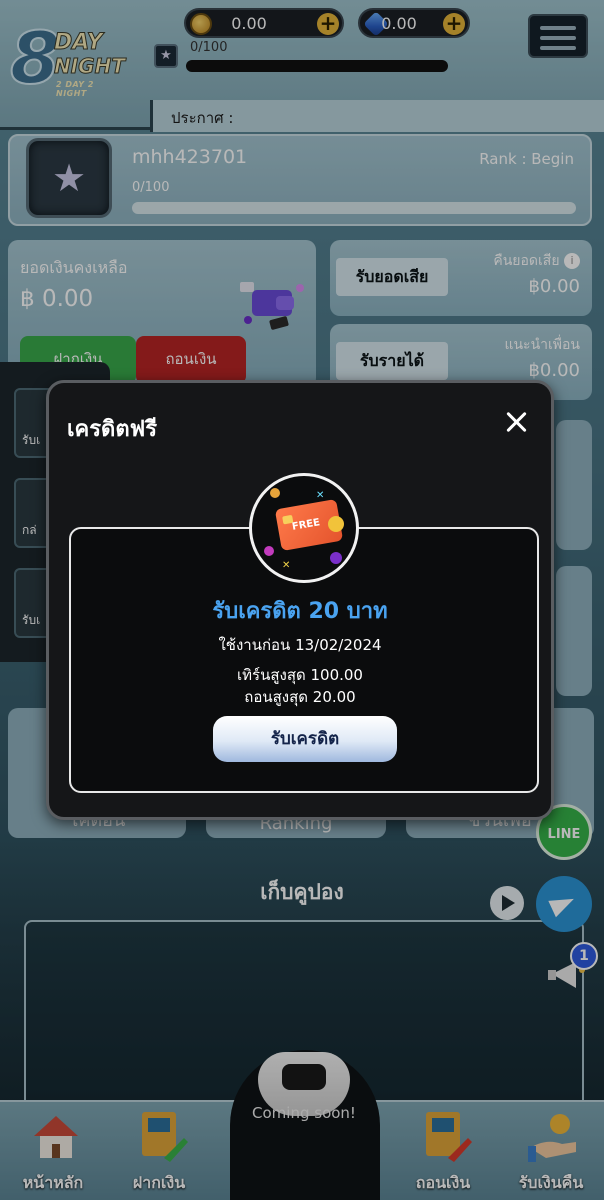 The height and width of the screenshot is (1200, 604). I want to click on free-card-icon: FREE ✕ ✕, so click(304, 528).